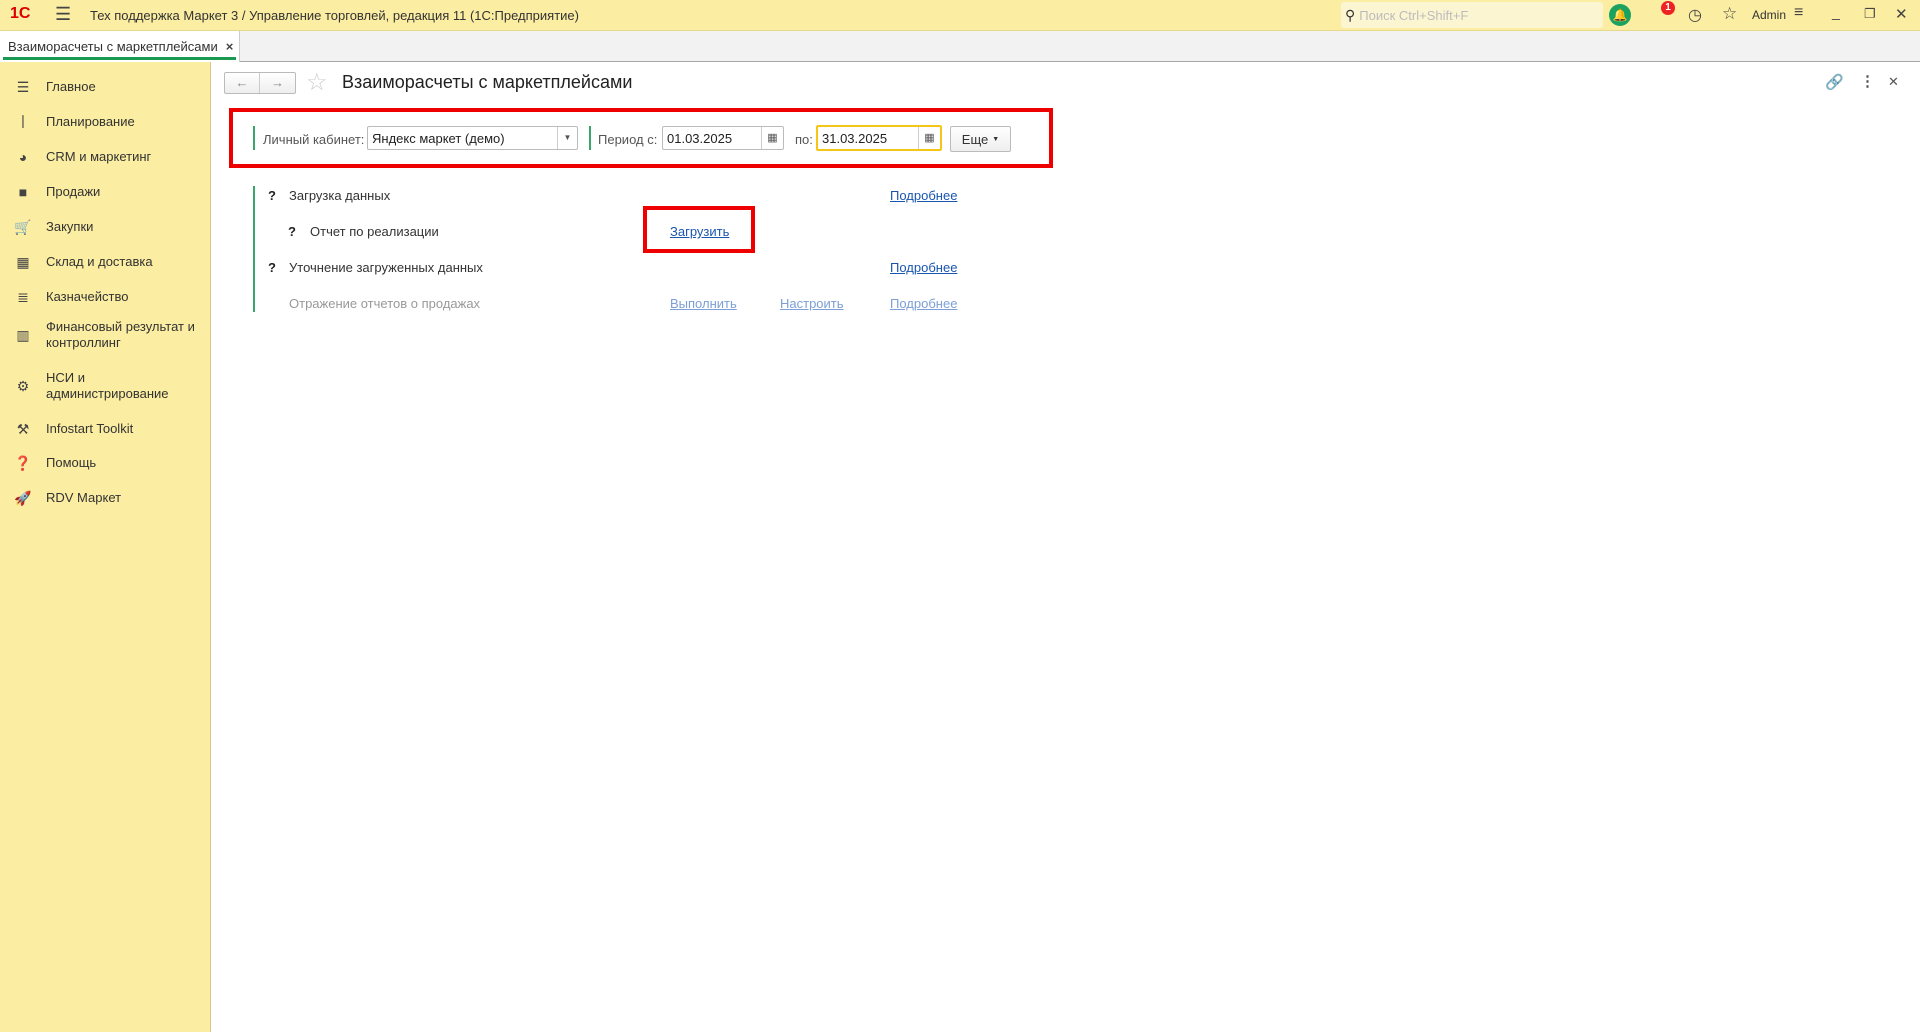 The width and height of the screenshot is (1920, 1032). I want to click on account-label: Личный кабинет:, so click(314, 139).